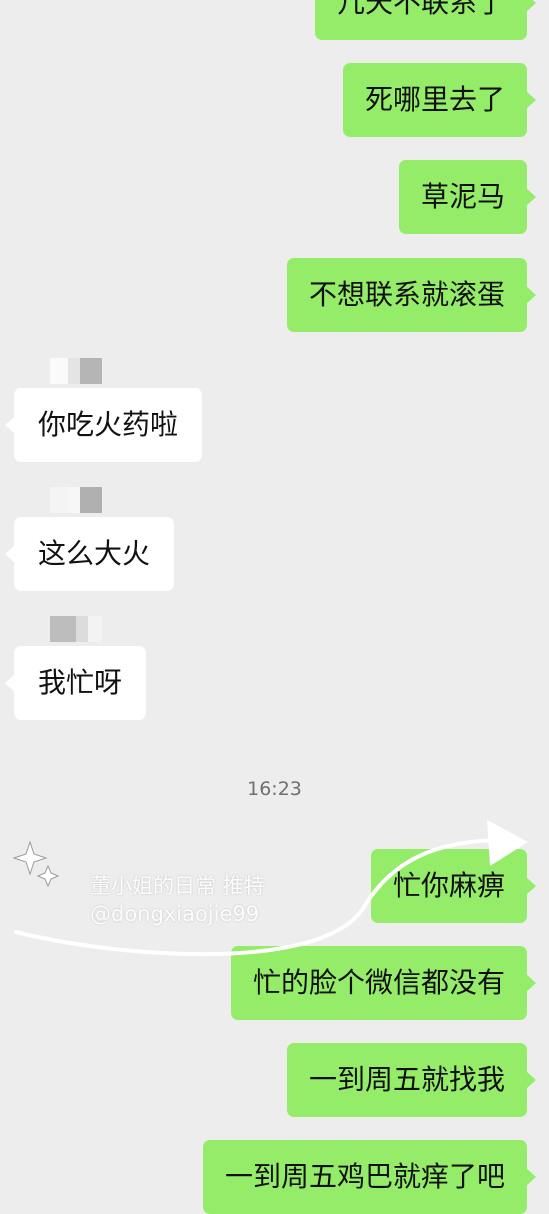 The width and height of the screenshot is (549, 1214). I want to click on outgoing-message: 一到周五鸡巴就痒了吧, so click(369, 1177).